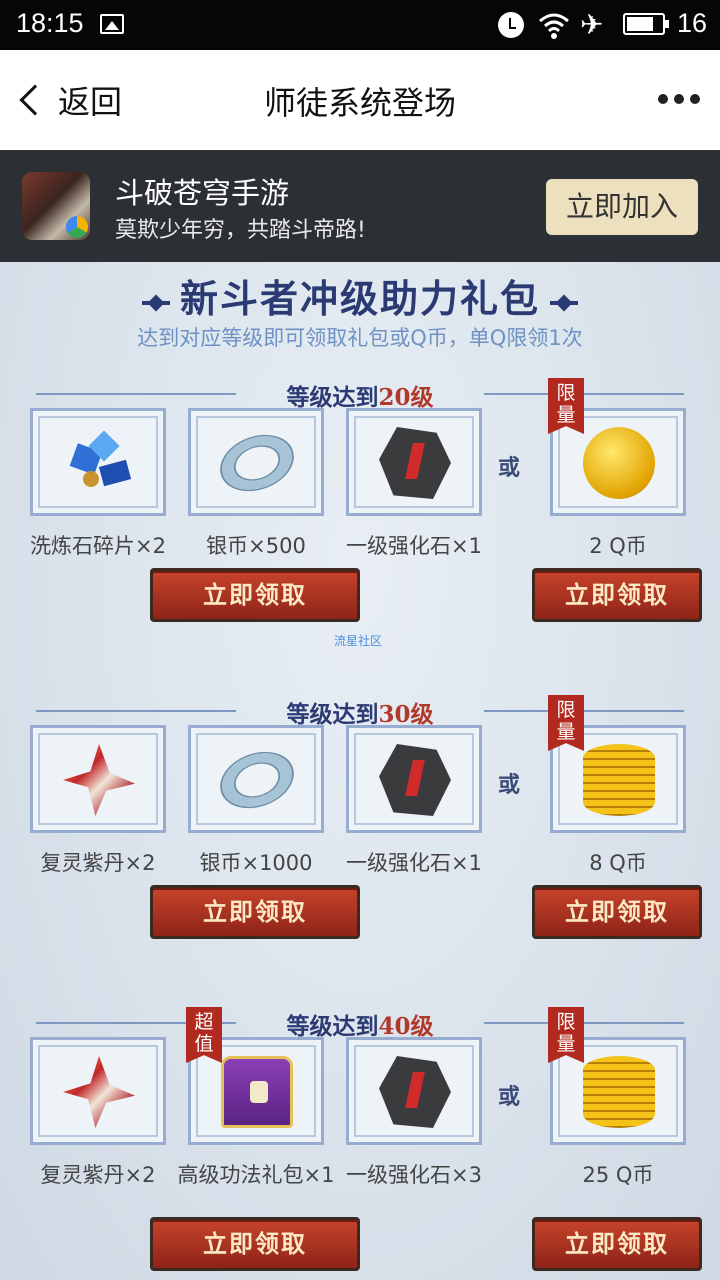  What do you see at coordinates (202, 193) in the screenshot?
I see `game-name: 斗破苍穹手游` at bounding box center [202, 193].